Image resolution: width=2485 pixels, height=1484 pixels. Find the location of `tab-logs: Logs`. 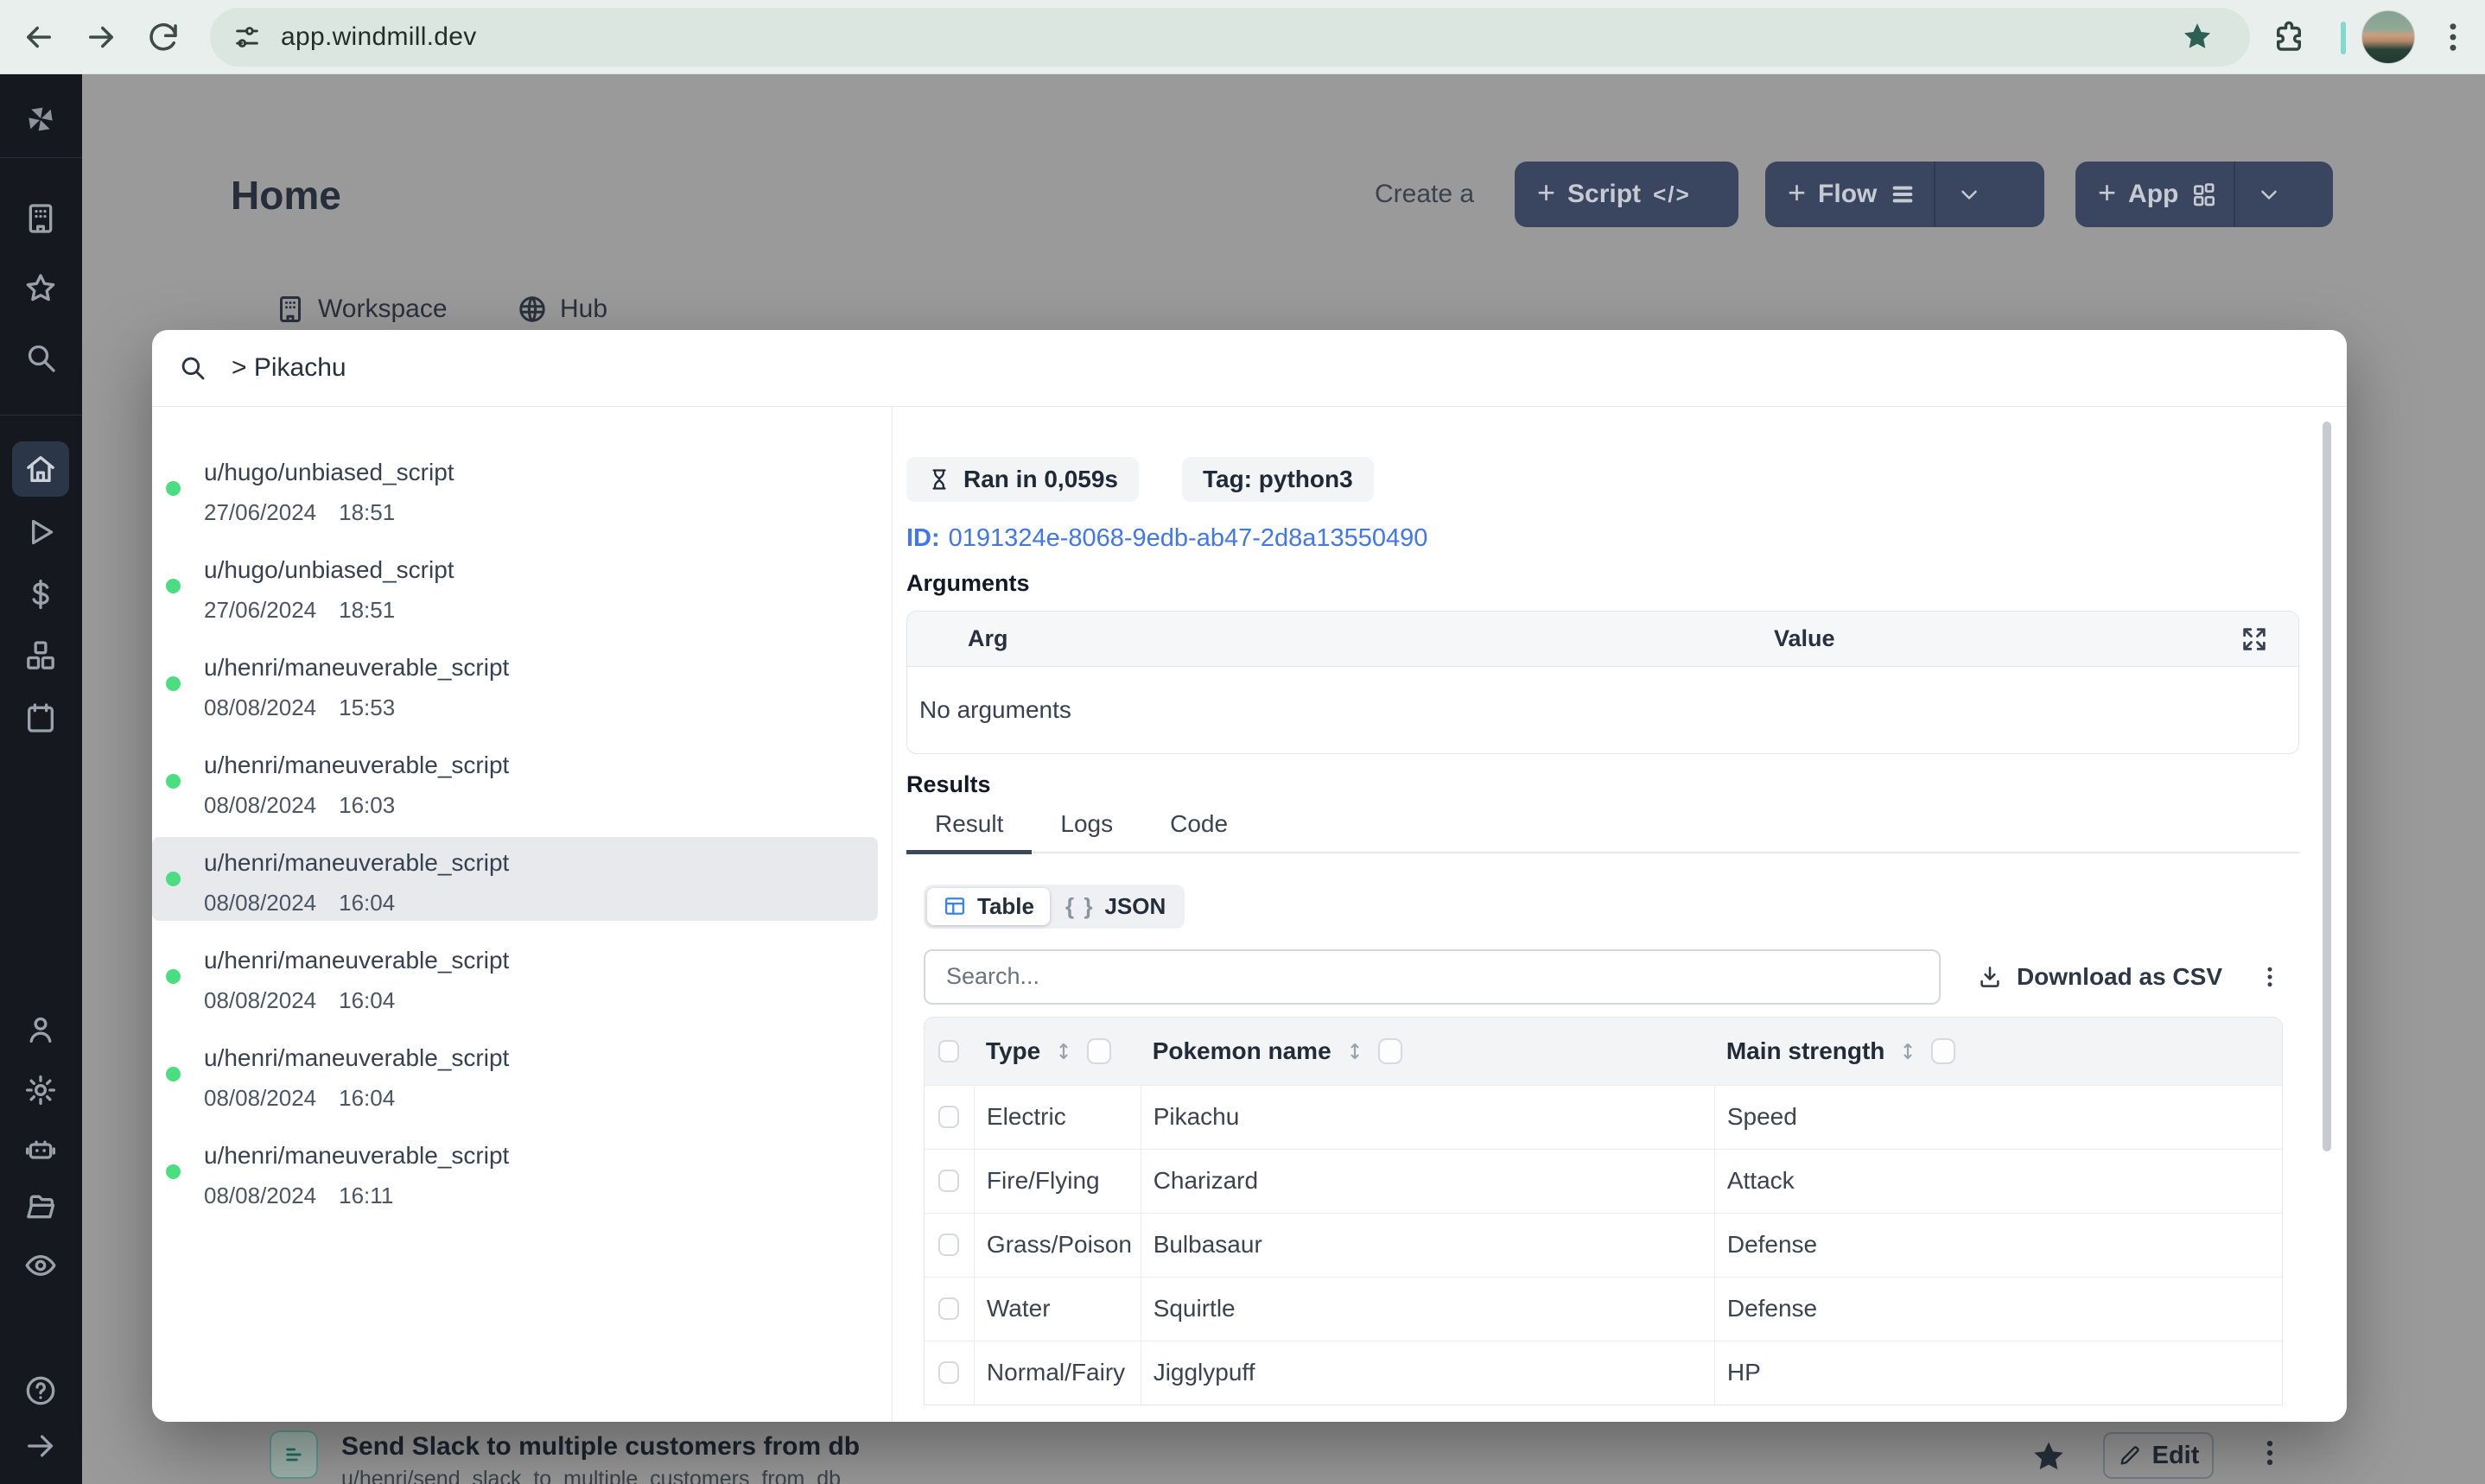

tab-logs: Logs is located at coordinates (1086, 832).